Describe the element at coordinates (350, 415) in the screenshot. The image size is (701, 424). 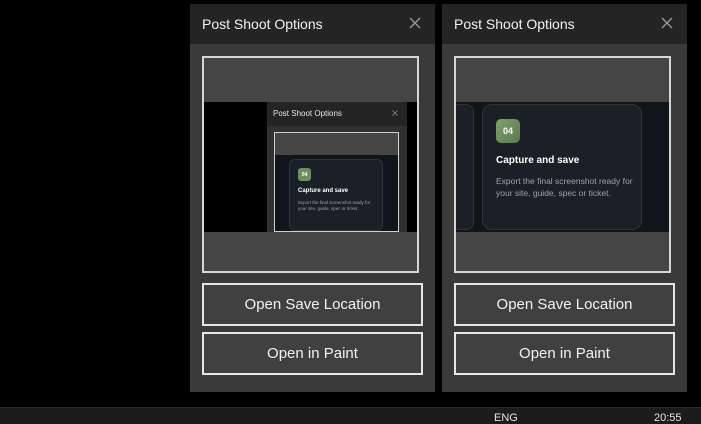
I see `taskbar: ENG 20:55` at that location.